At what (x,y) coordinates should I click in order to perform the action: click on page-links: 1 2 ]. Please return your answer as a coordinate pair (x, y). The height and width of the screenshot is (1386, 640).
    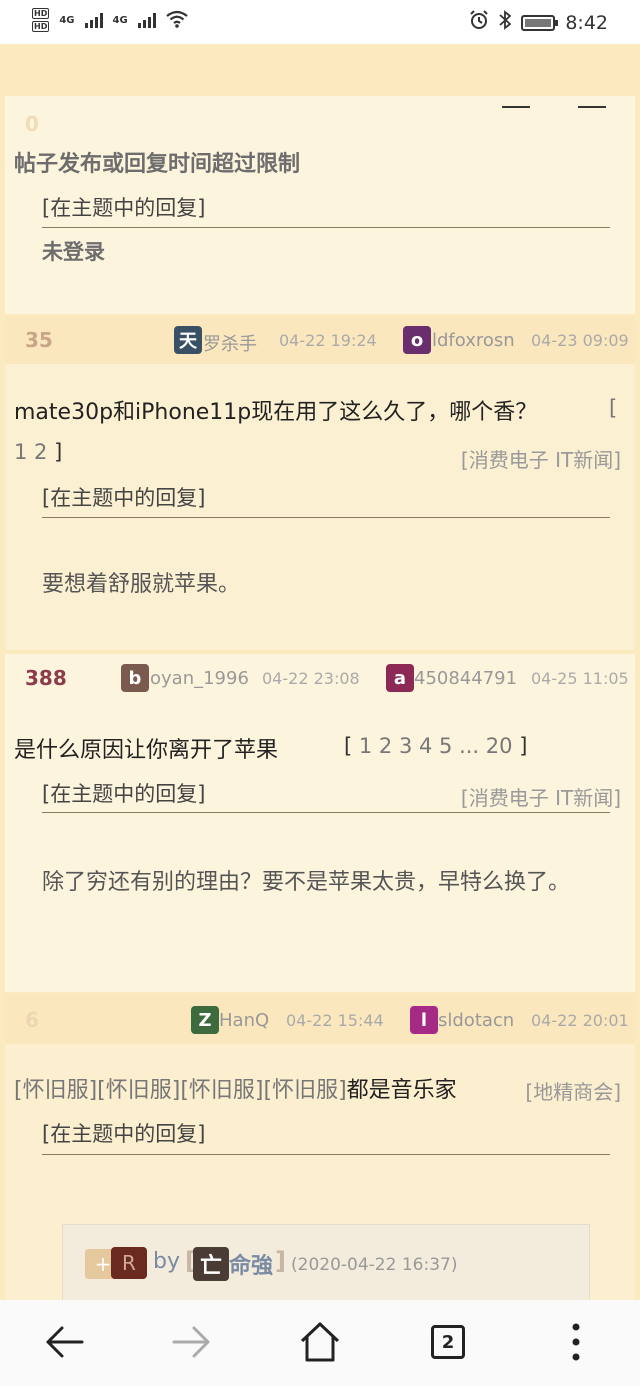
    Looking at the image, I should click on (38, 452).